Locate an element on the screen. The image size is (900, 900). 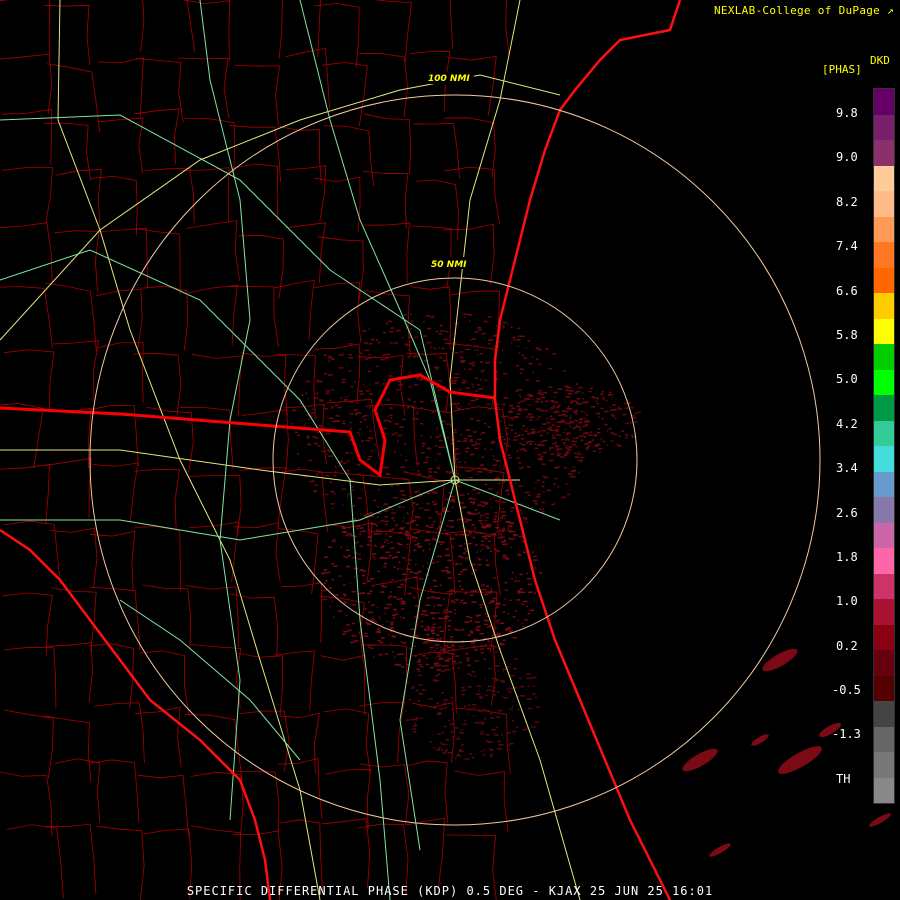
external-link-icon: ↗ is located at coordinates (890, 10).